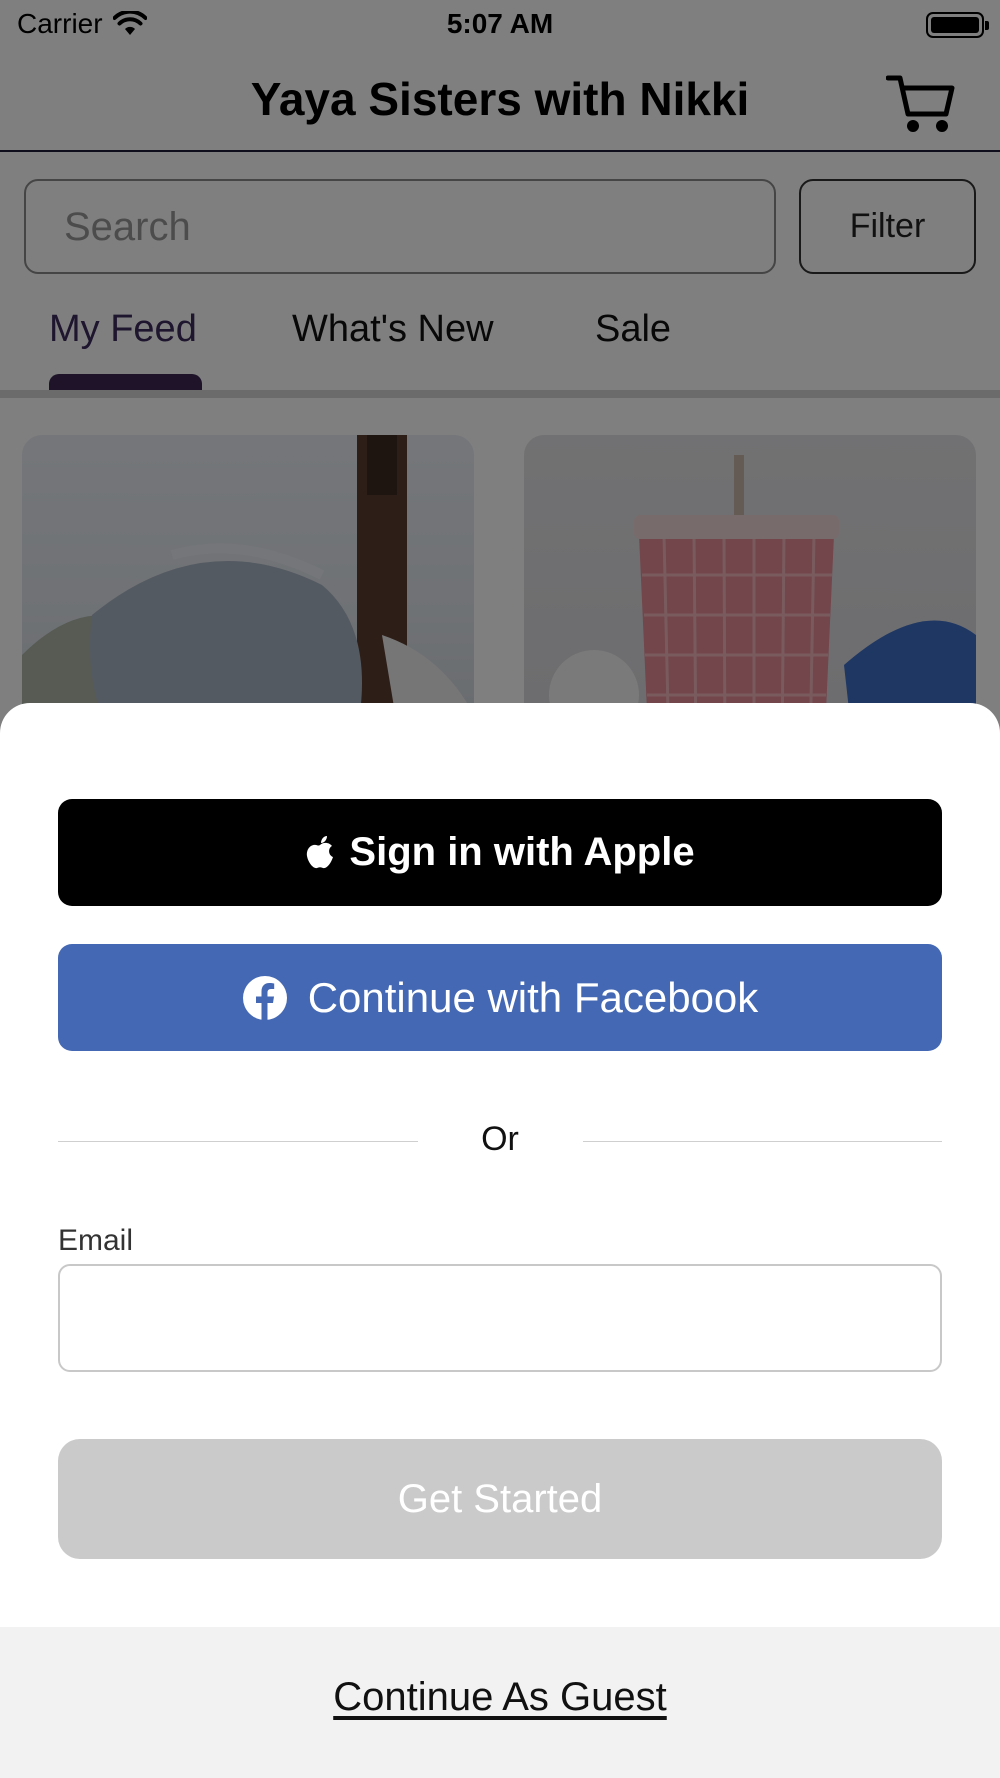 This screenshot has height=1778, width=1000. What do you see at coordinates (500, 1697) in the screenshot?
I see `continue-as-guest-link: Continue As Guest` at bounding box center [500, 1697].